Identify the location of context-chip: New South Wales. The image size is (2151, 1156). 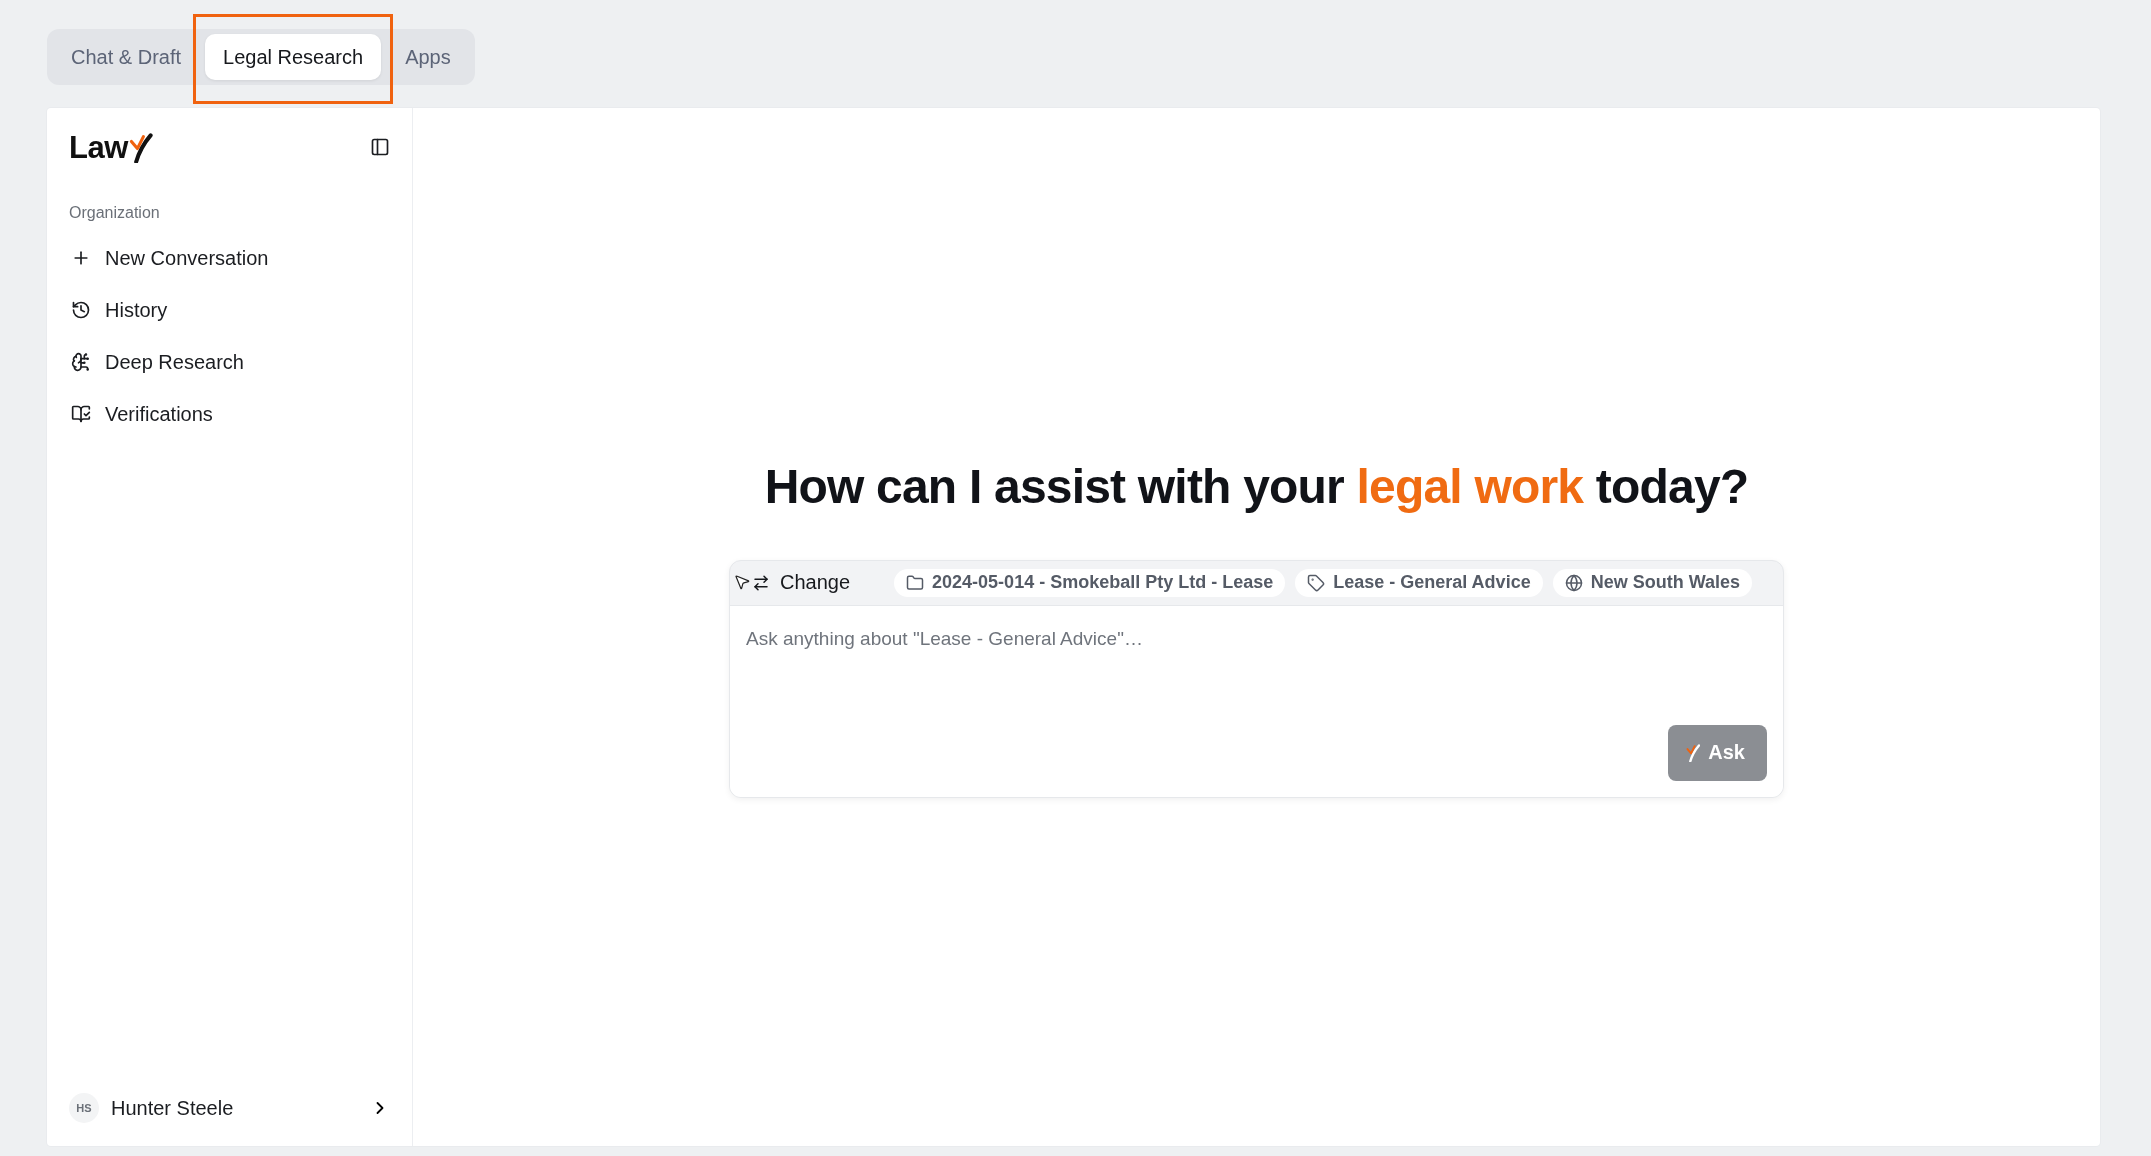
(1652, 582).